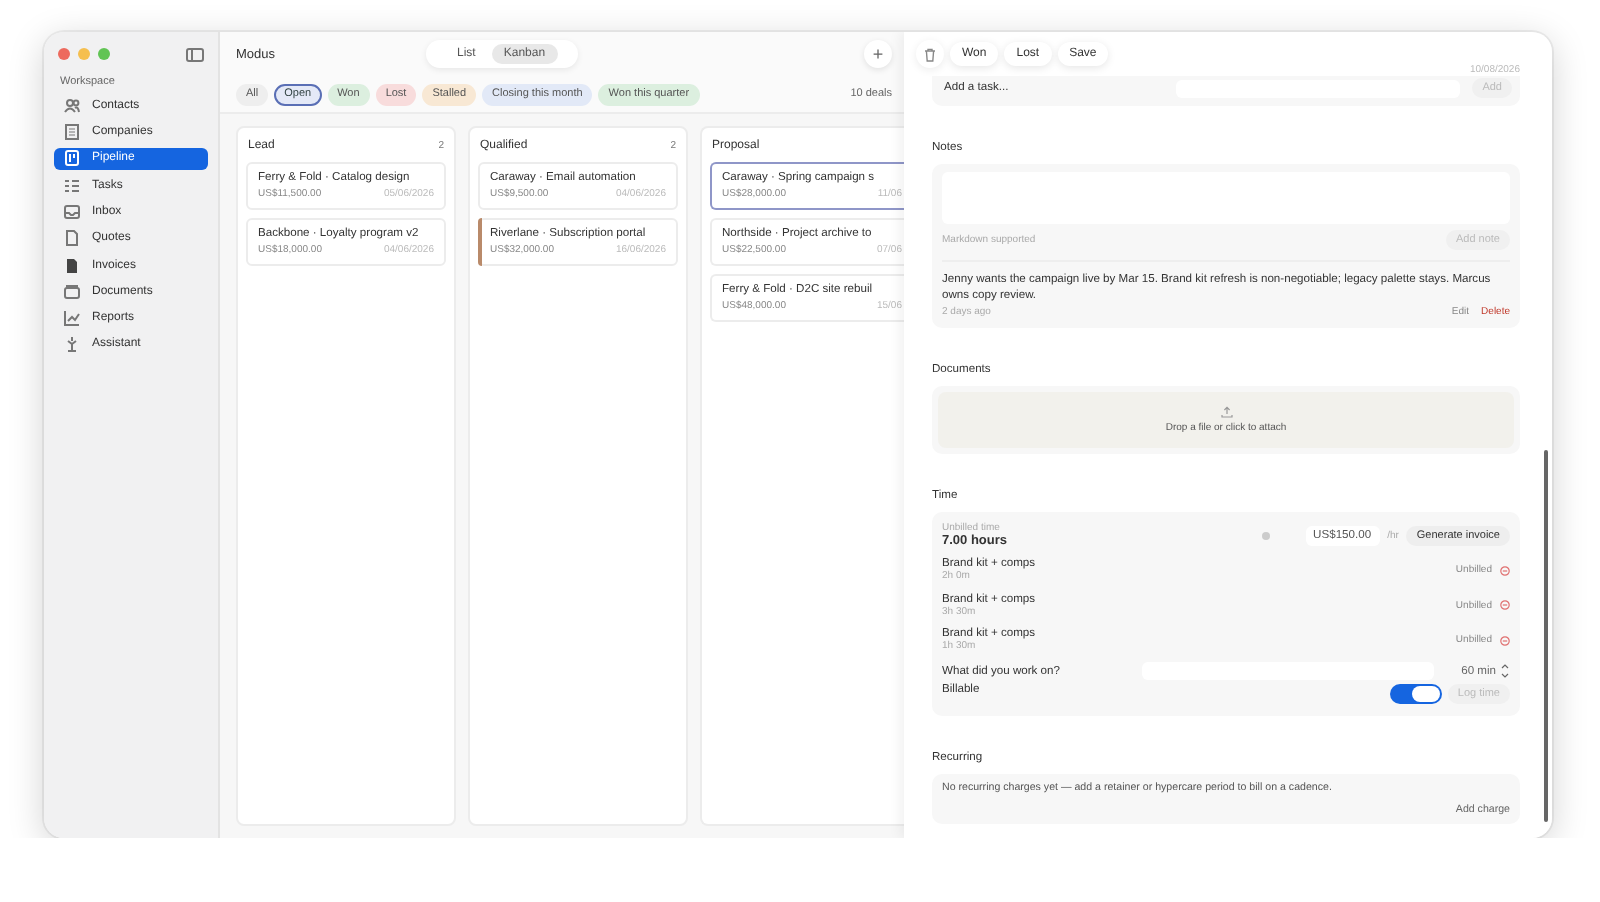  I want to click on building-icon, so click(72, 132).